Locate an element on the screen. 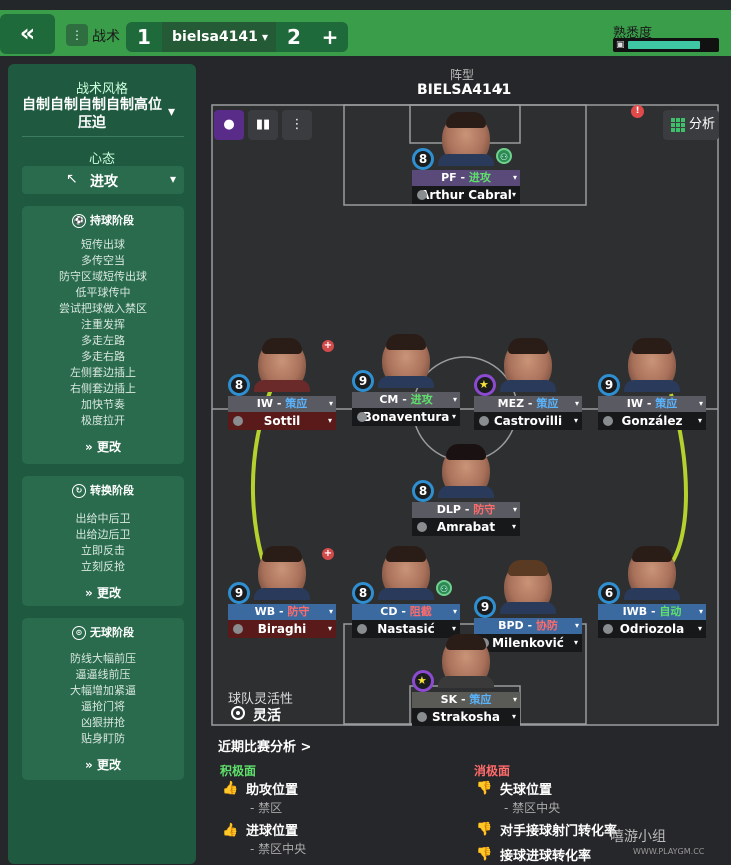  instruction-item: 右侧套边插上 is located at coordinates (103, 388).